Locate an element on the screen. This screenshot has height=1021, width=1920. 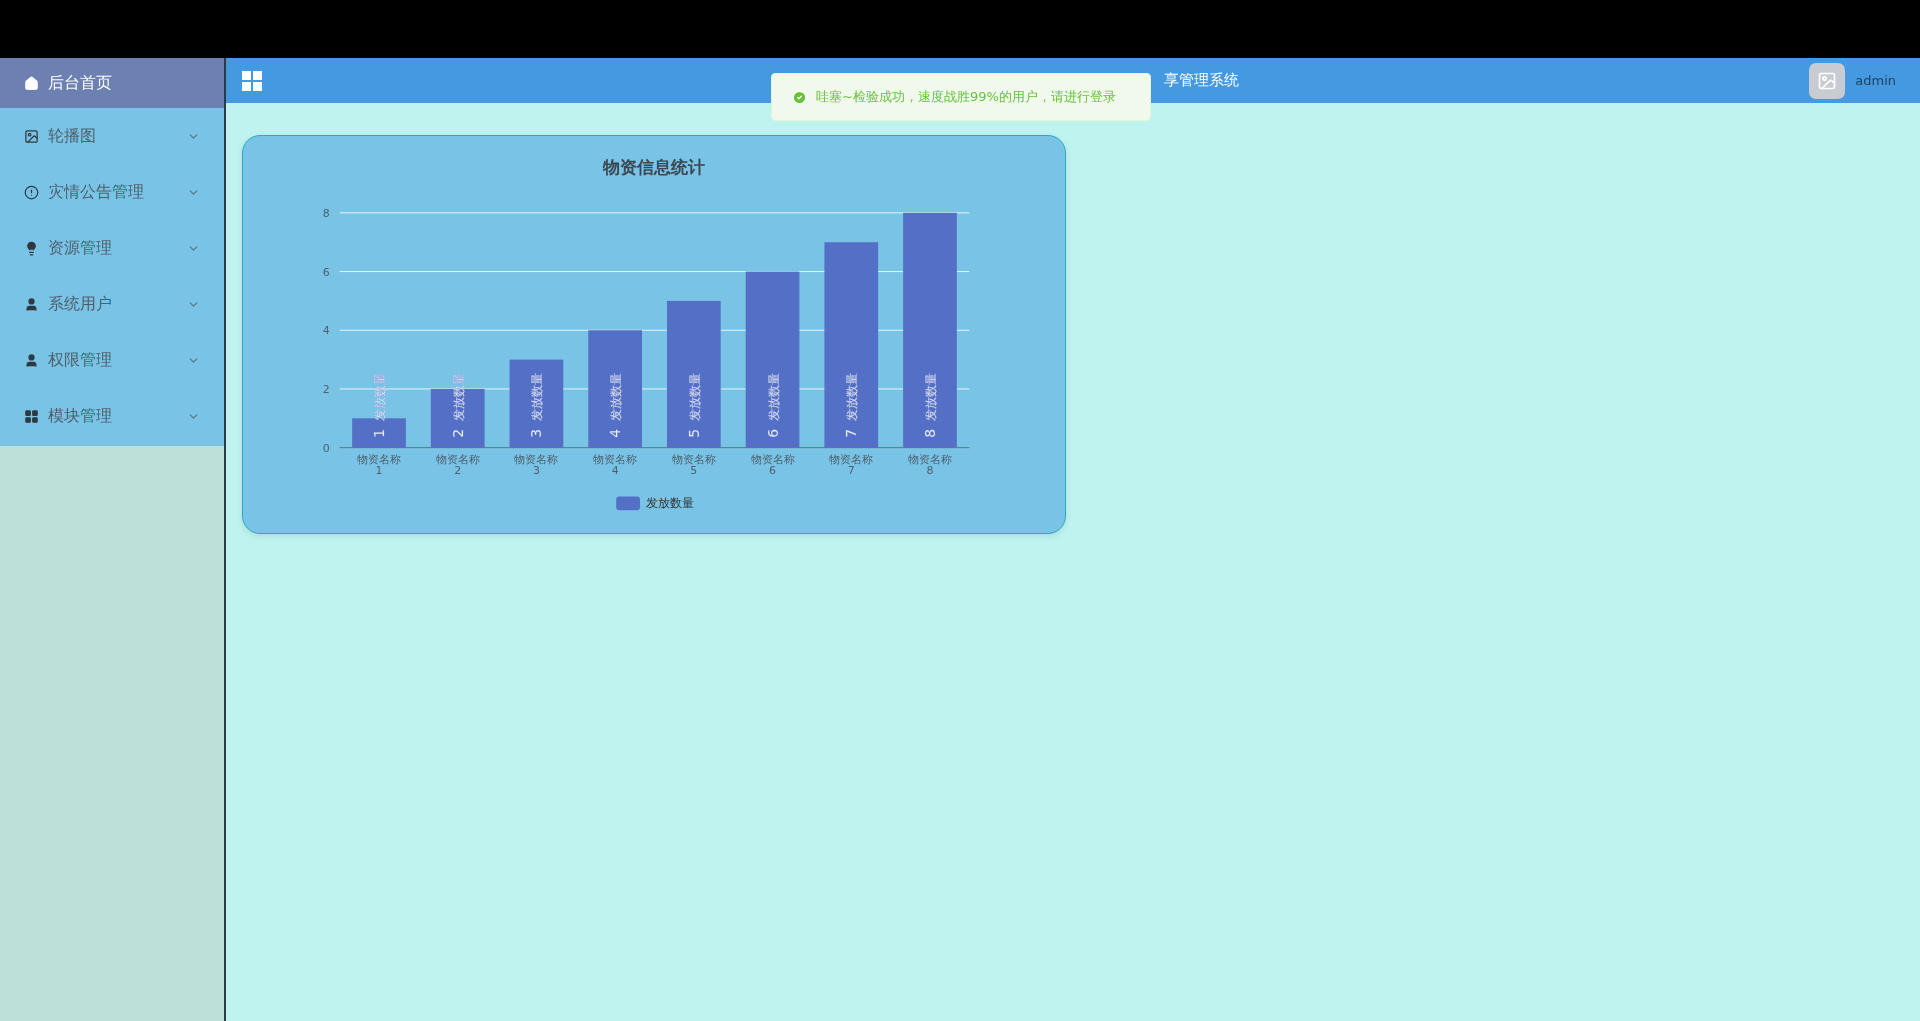
x-tick-label: 物资名称4 is located at coordinates (615, 465).